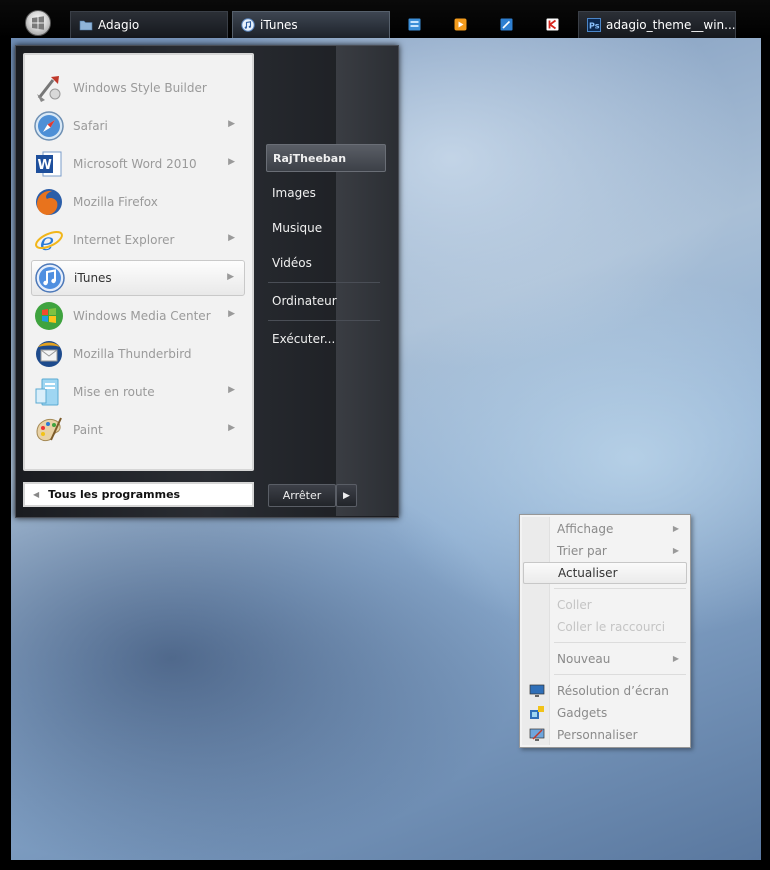  Describe the element at coordinates (552, 24) in the screenshot. I see `app-k-icon` at that location.